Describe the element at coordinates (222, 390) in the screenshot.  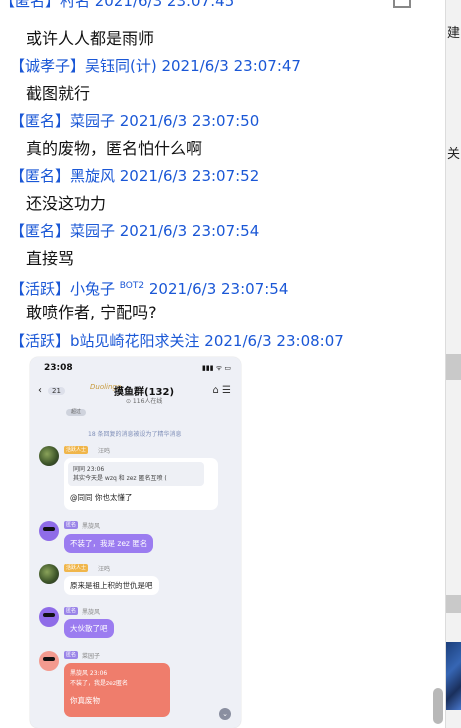
I see `menu-icon: ⌂ ☰` at that location.